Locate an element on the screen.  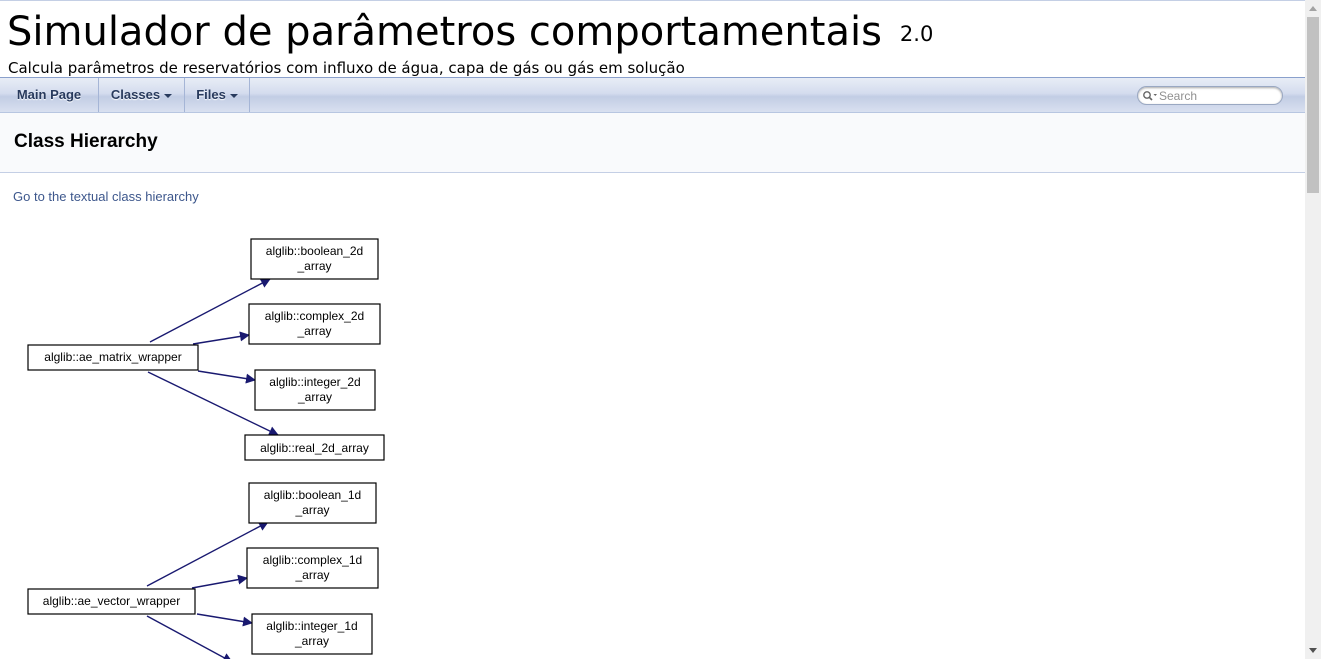
class-node-label: alglib::integer_1d is located at coordinates (311, 626).